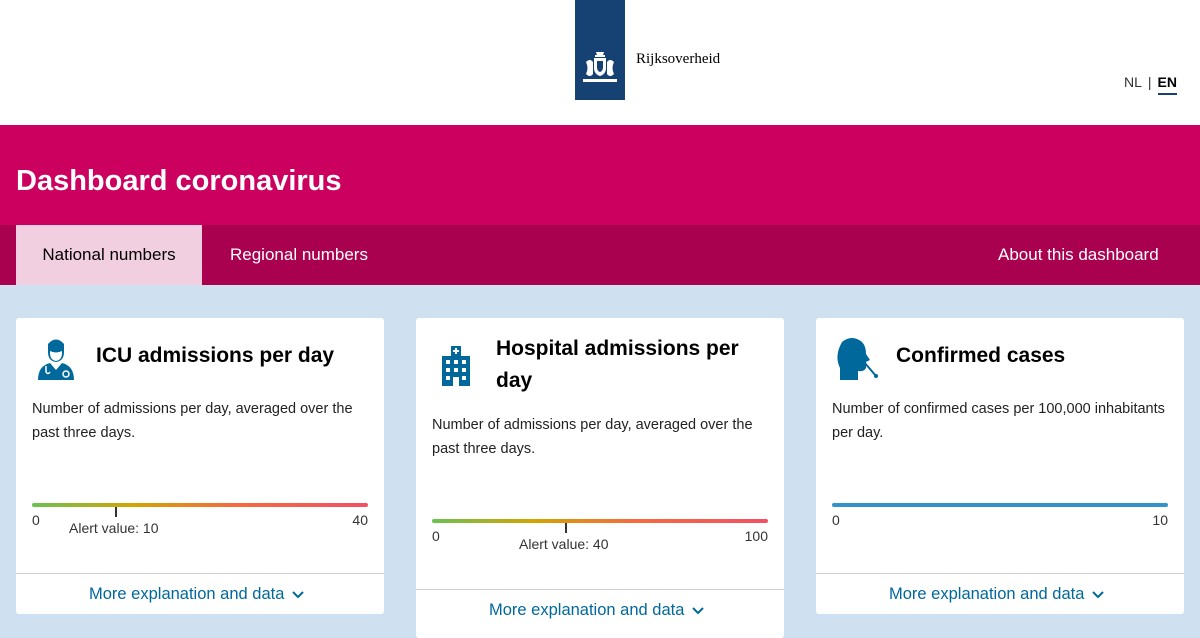 The width and height of the screenshot is (1200, 638). Describe the element at coordinates (179, 181) in the screenshot. I see `page-title: Dashboard coronavirus` at that location.